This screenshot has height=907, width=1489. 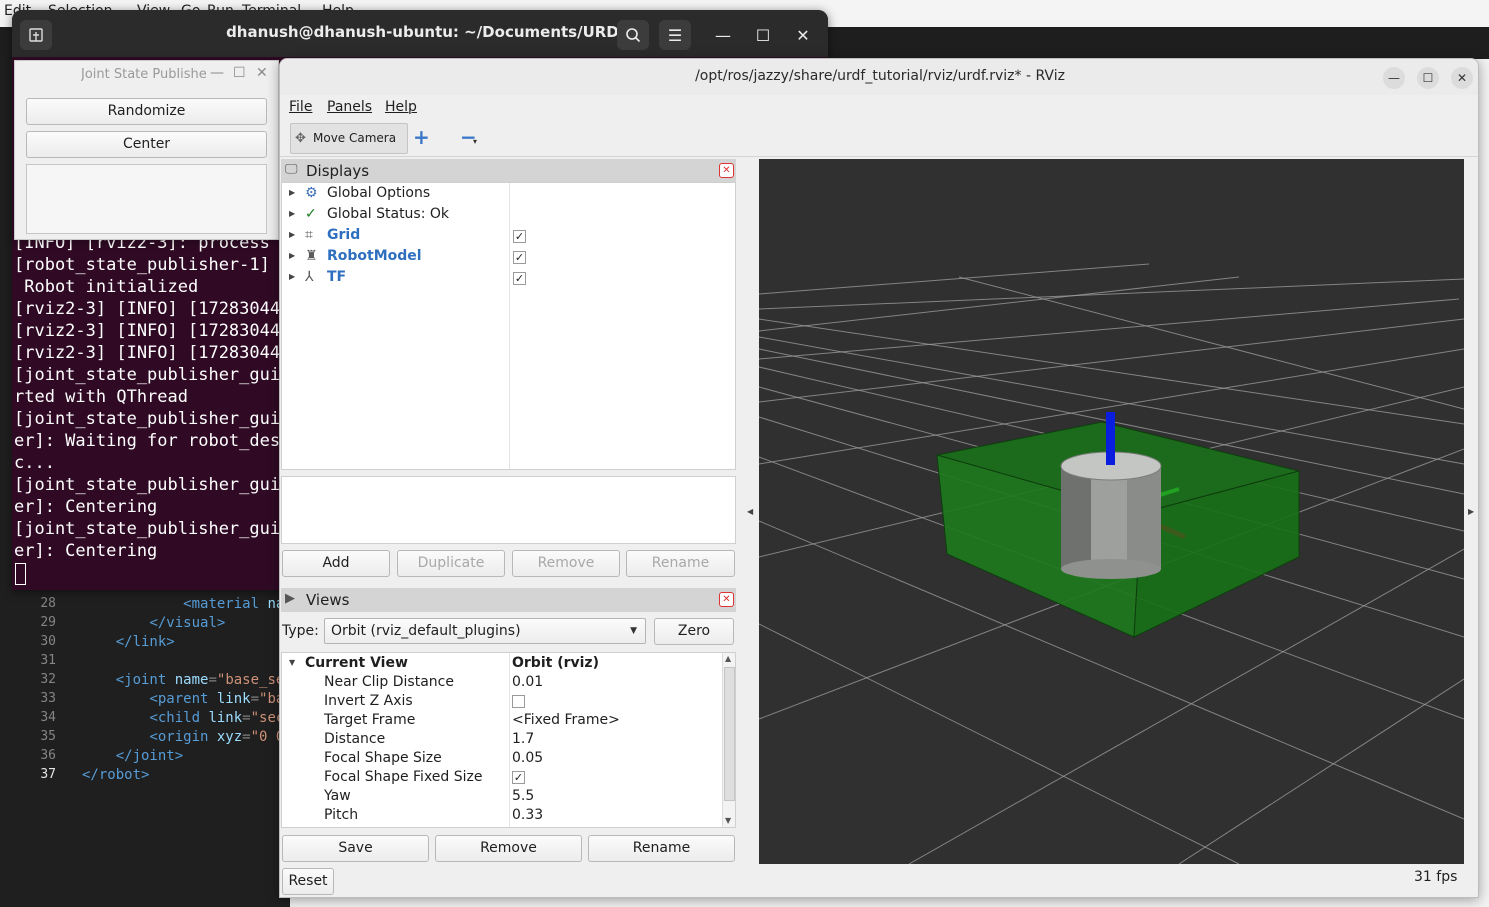 I want to click on terminal-line: er]: Centering, so click(x=86, y=551).